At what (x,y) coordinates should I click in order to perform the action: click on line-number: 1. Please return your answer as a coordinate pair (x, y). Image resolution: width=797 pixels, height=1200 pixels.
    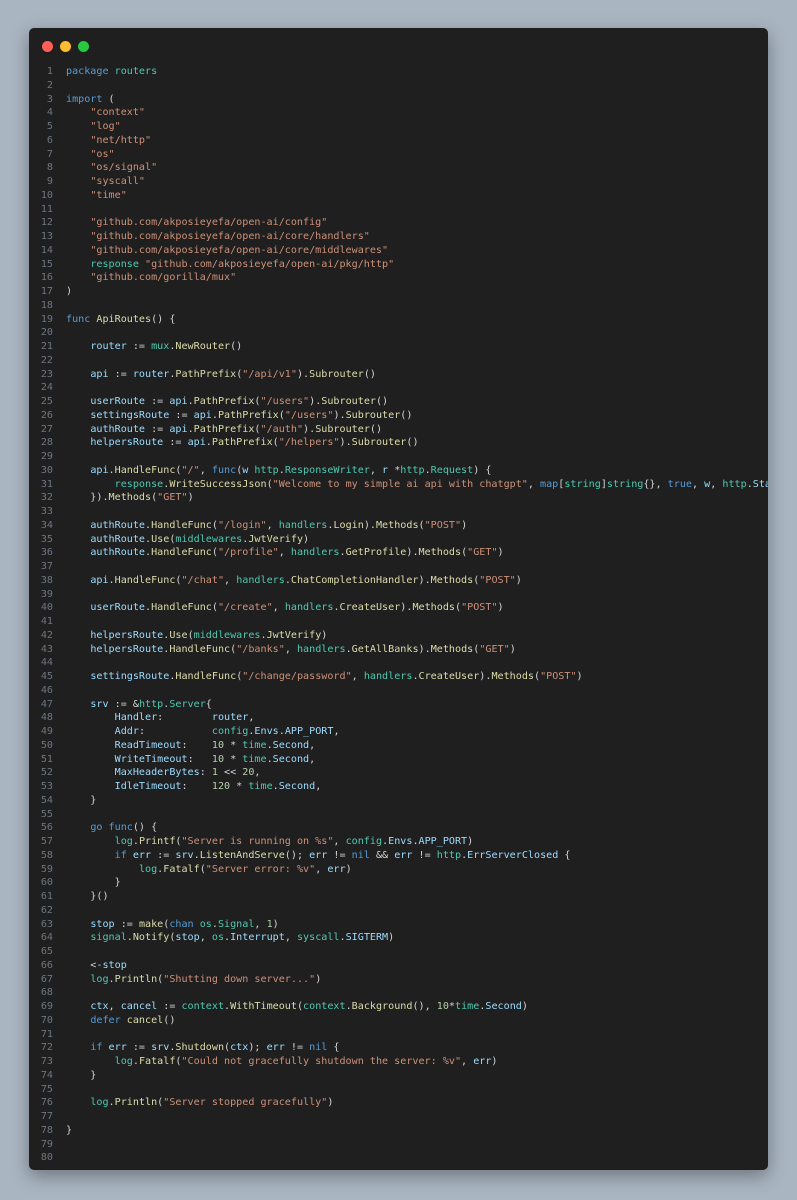
    Looking at the image, I should click on (49, 71).